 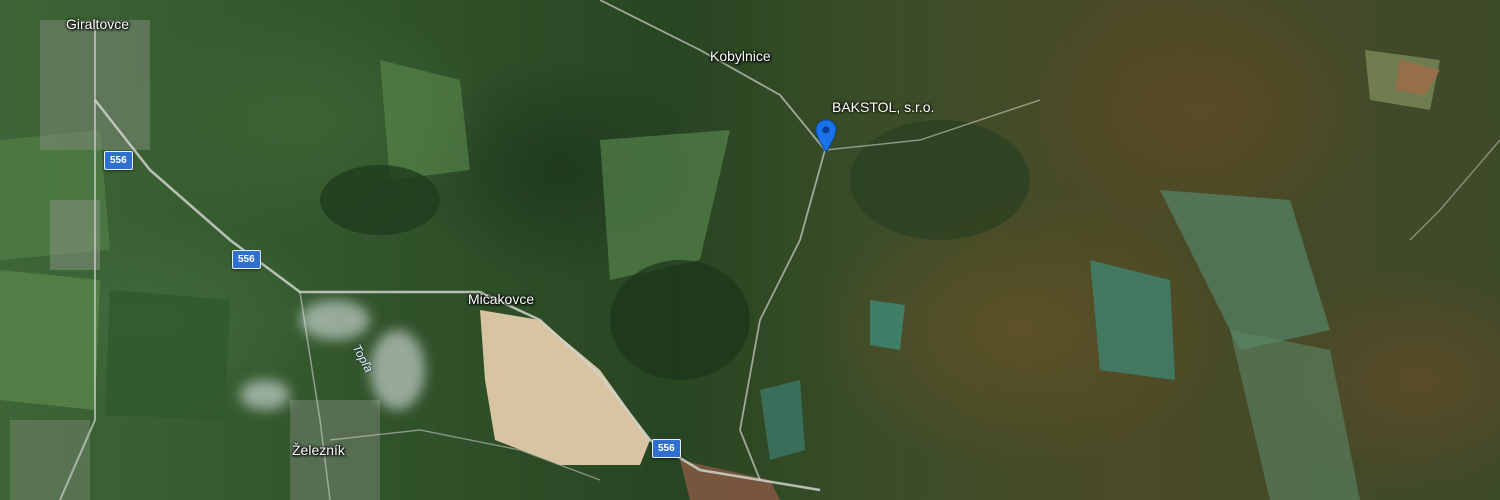 I want to click on map-pin-icon, so click(x=826, y=136).